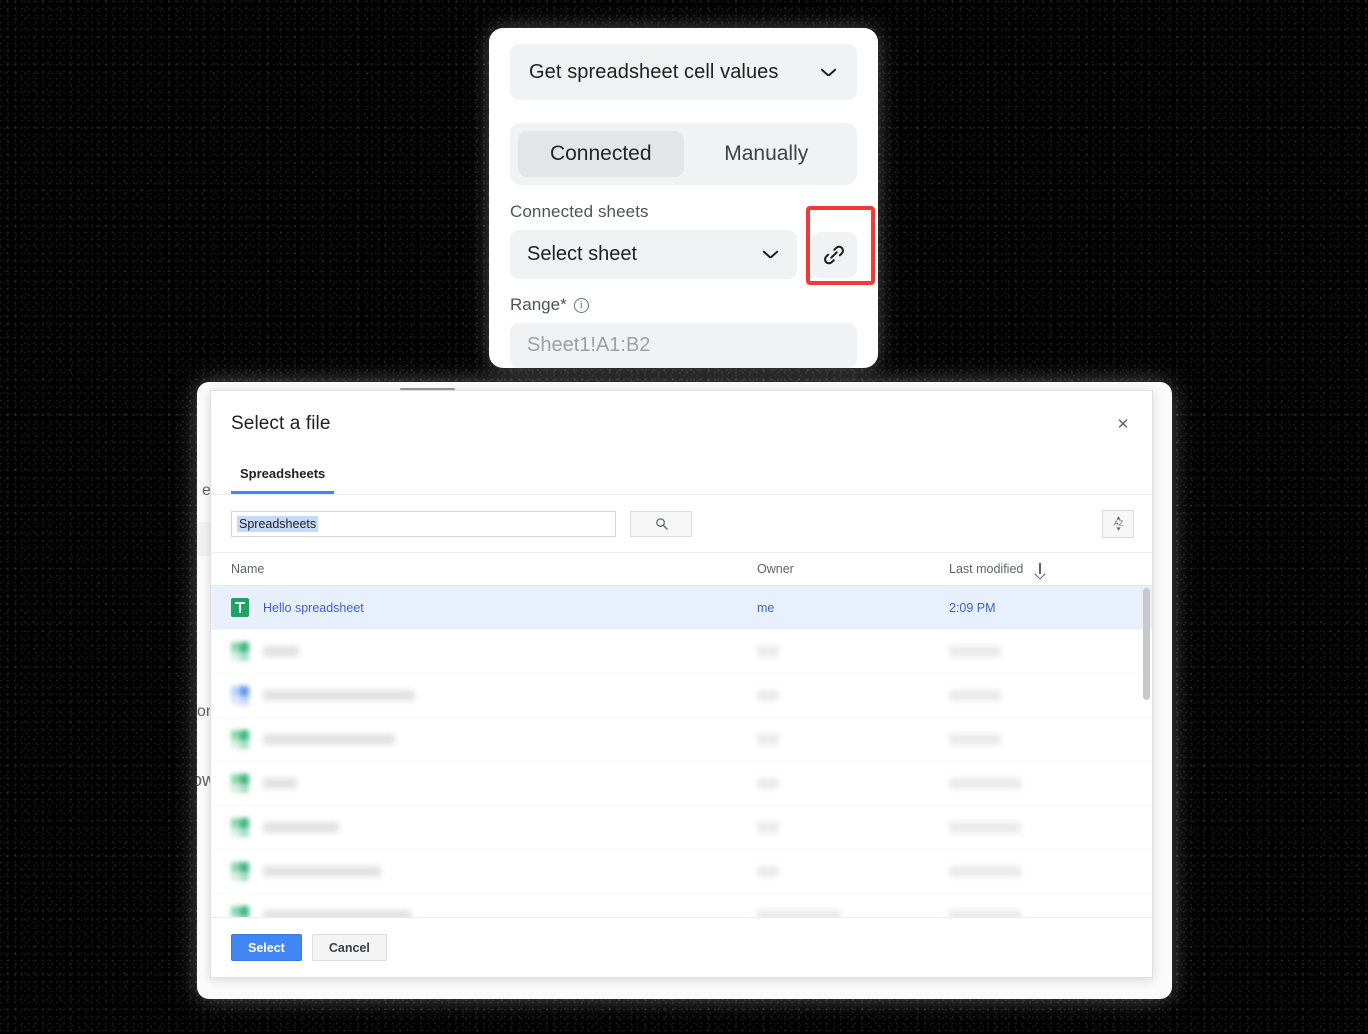 This screenshot has height=1034, width=1368. I want to click on dialog-header: Select a file ✕ Spreadsheets, so click(681, 443).